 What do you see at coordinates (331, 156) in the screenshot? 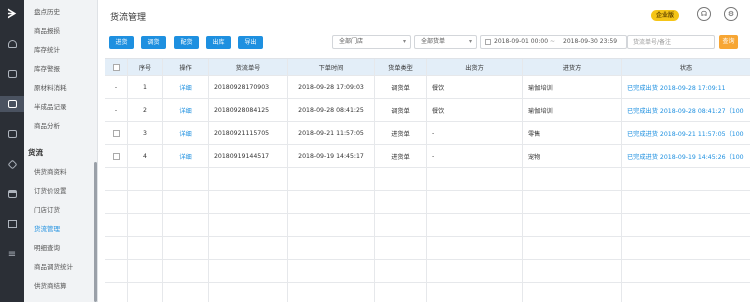
I see `row-time: 2018-09-19 14:45:17` at bounding box center [331, 156].